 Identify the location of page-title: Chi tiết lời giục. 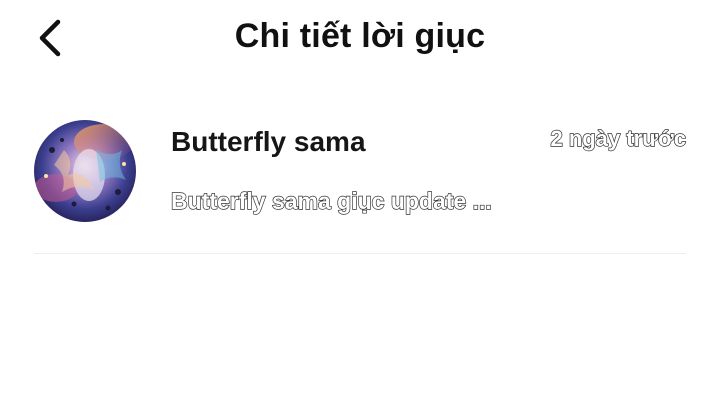
(360, 36).